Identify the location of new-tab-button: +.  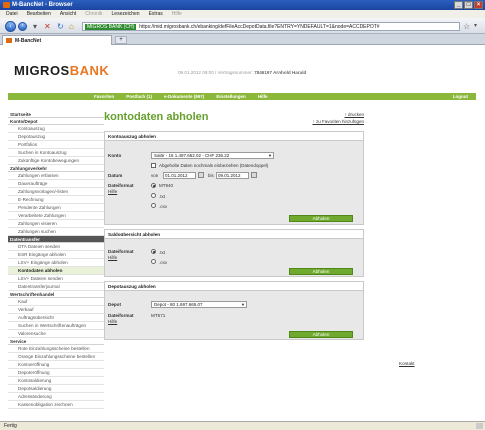
(121, 40).